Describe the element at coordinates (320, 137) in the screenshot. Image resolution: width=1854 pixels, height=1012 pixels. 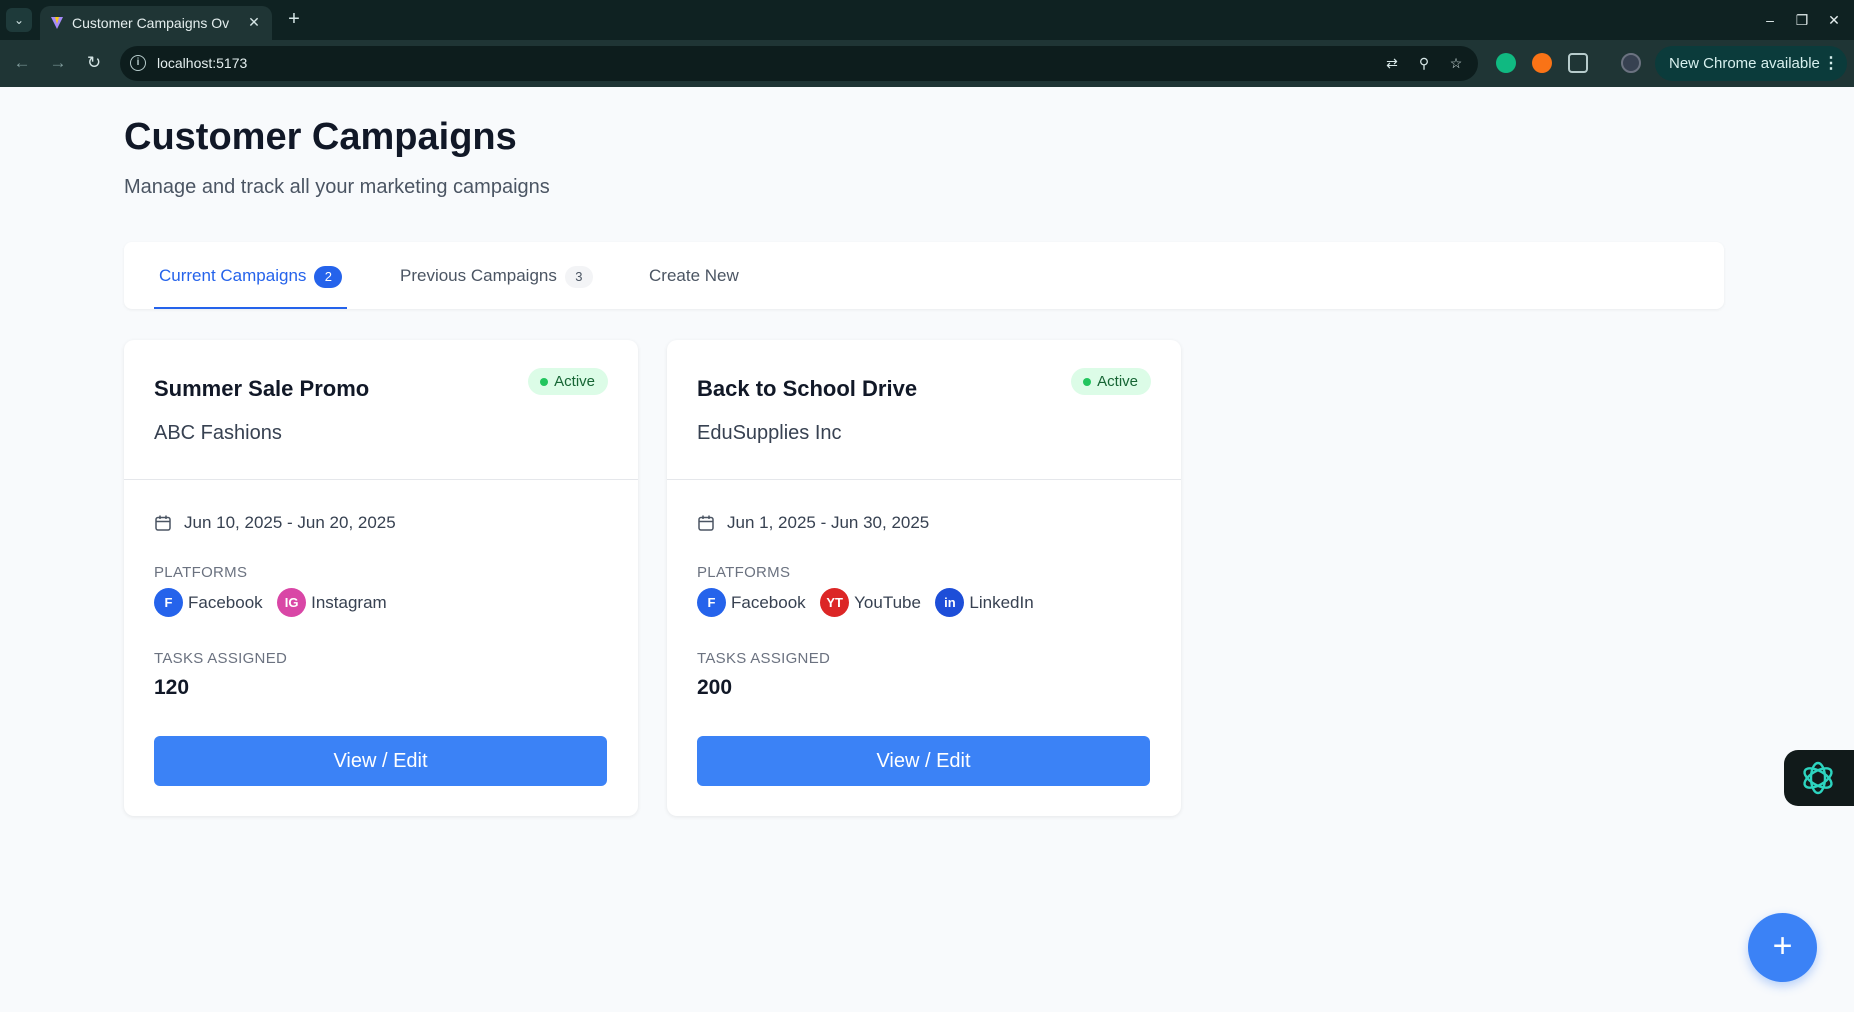
I see `page-title: Customer Campaigns` at that location.